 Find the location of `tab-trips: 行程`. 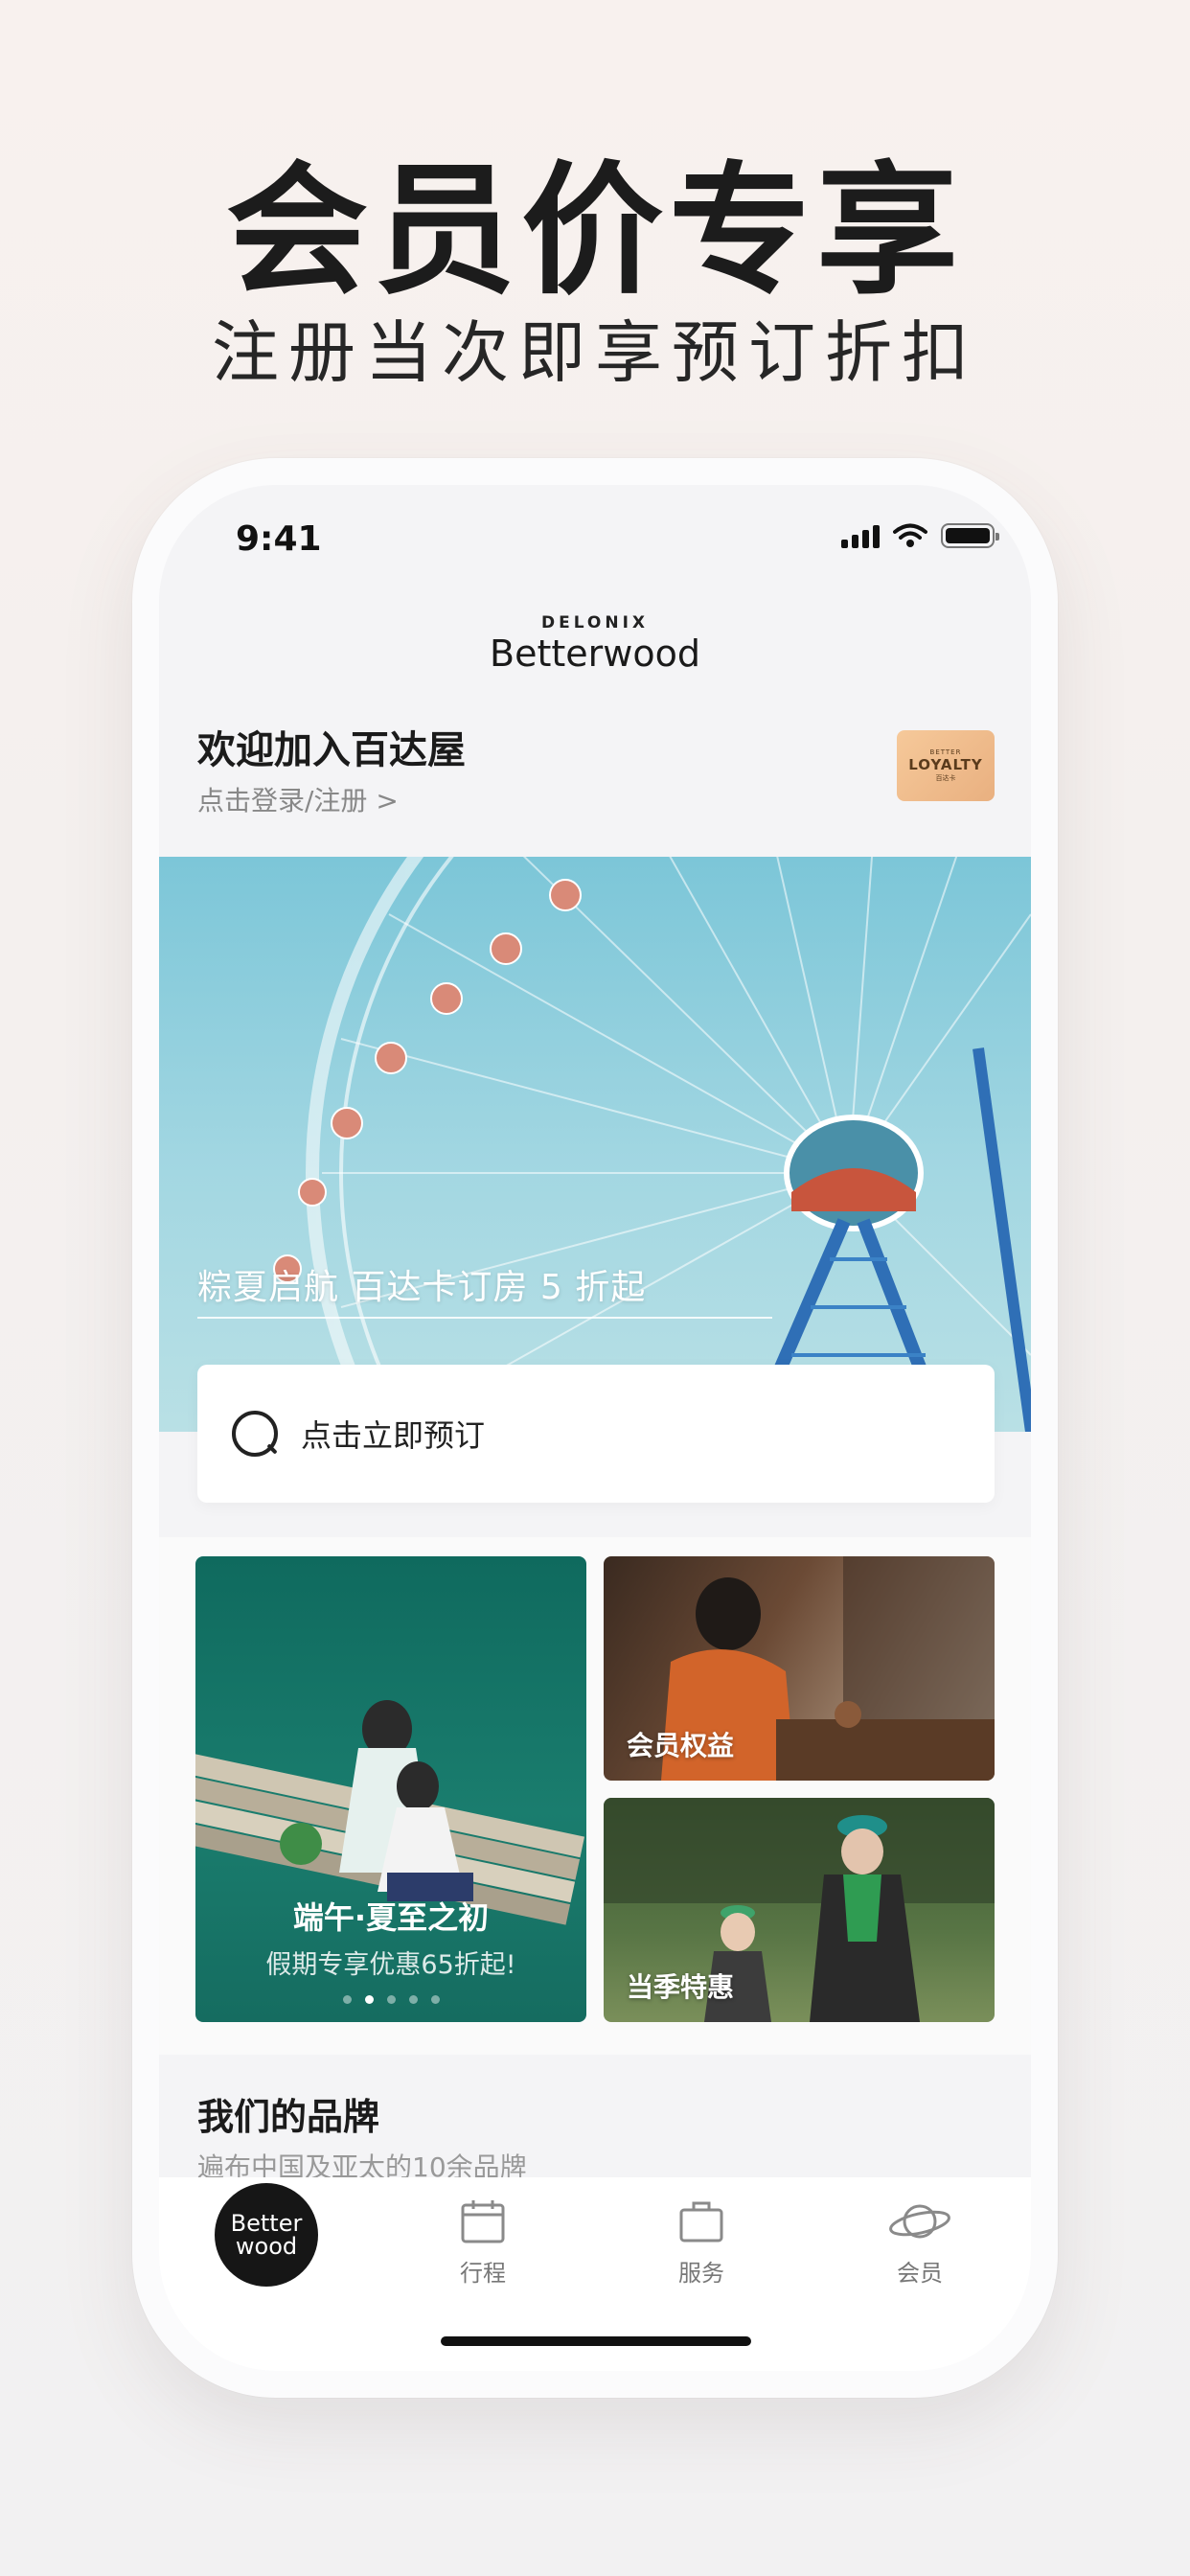

tab-trips: 行程 is located at coordinates (483, 2242).